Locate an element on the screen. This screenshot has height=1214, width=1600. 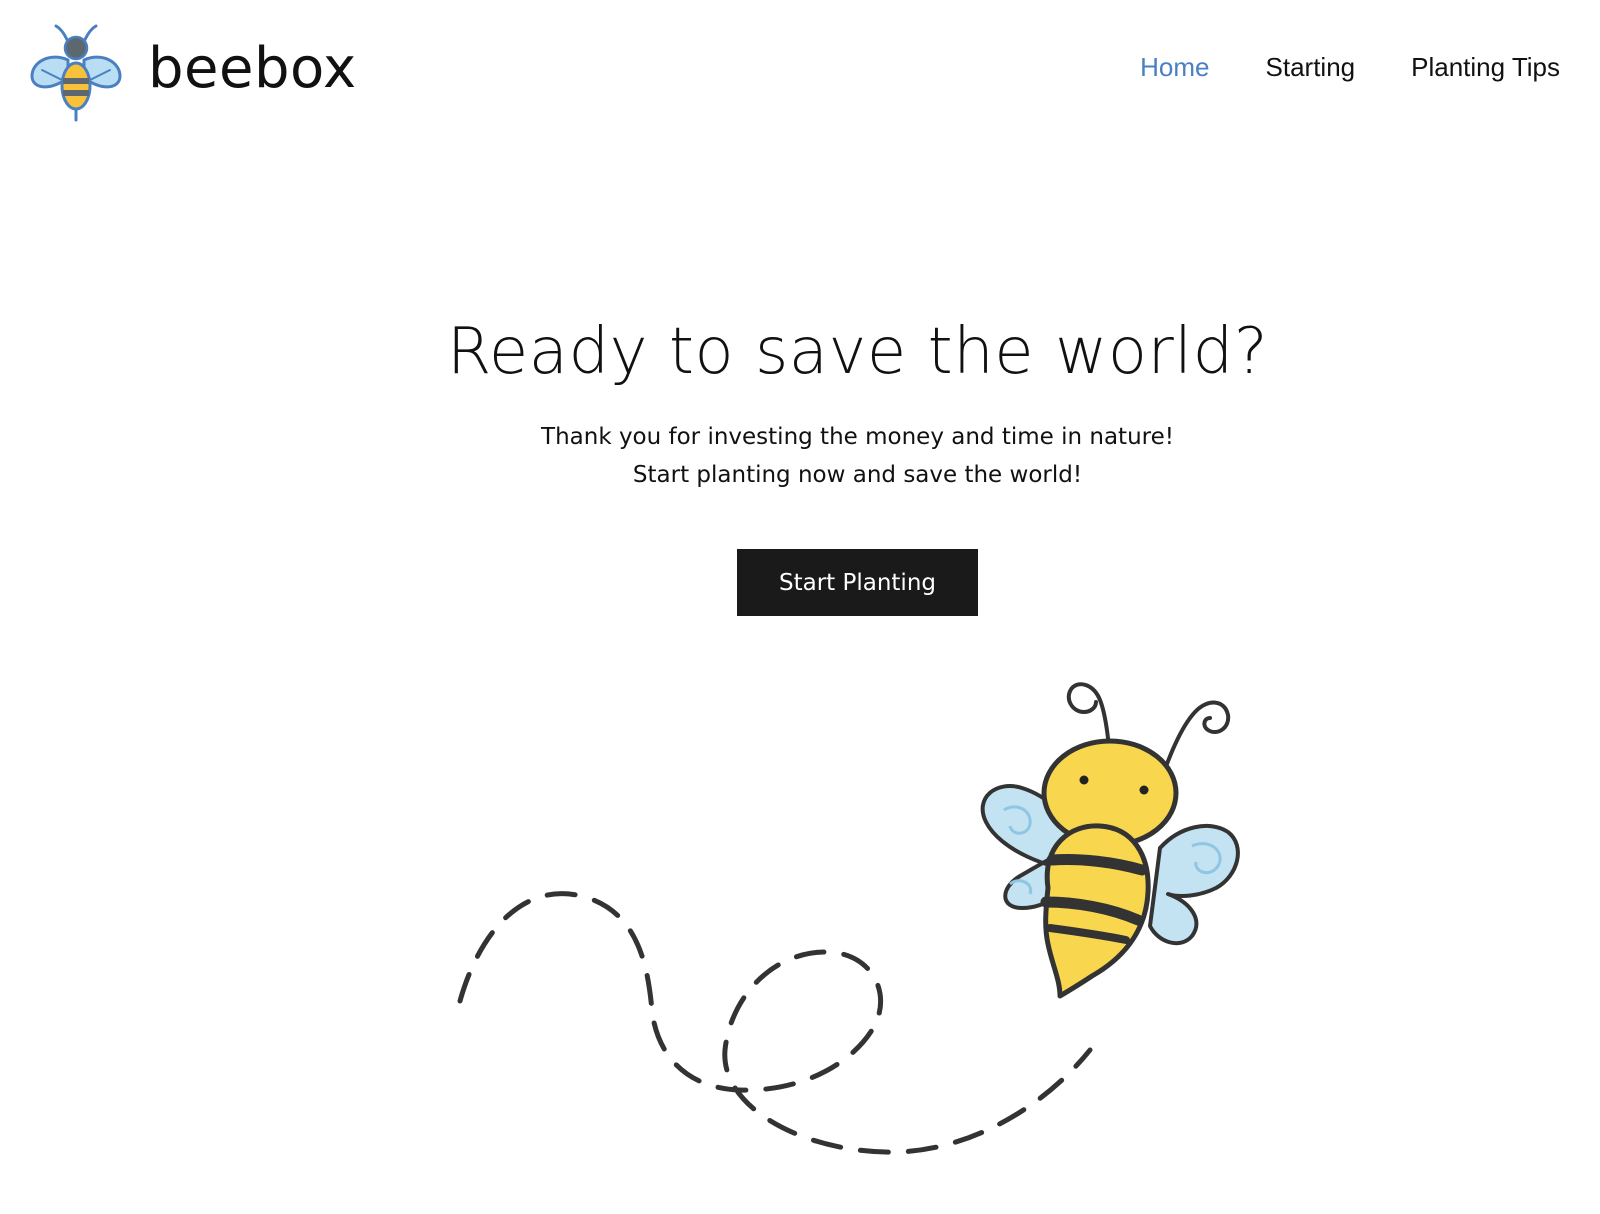
bee-logo-icon is located at coordinates (76, 73).